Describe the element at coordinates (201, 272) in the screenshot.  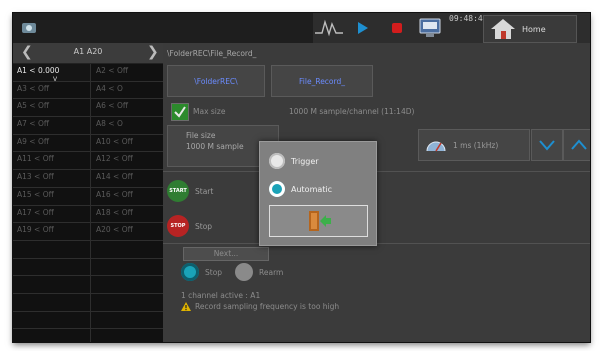
I see `radio-stop: Stop` at that location.